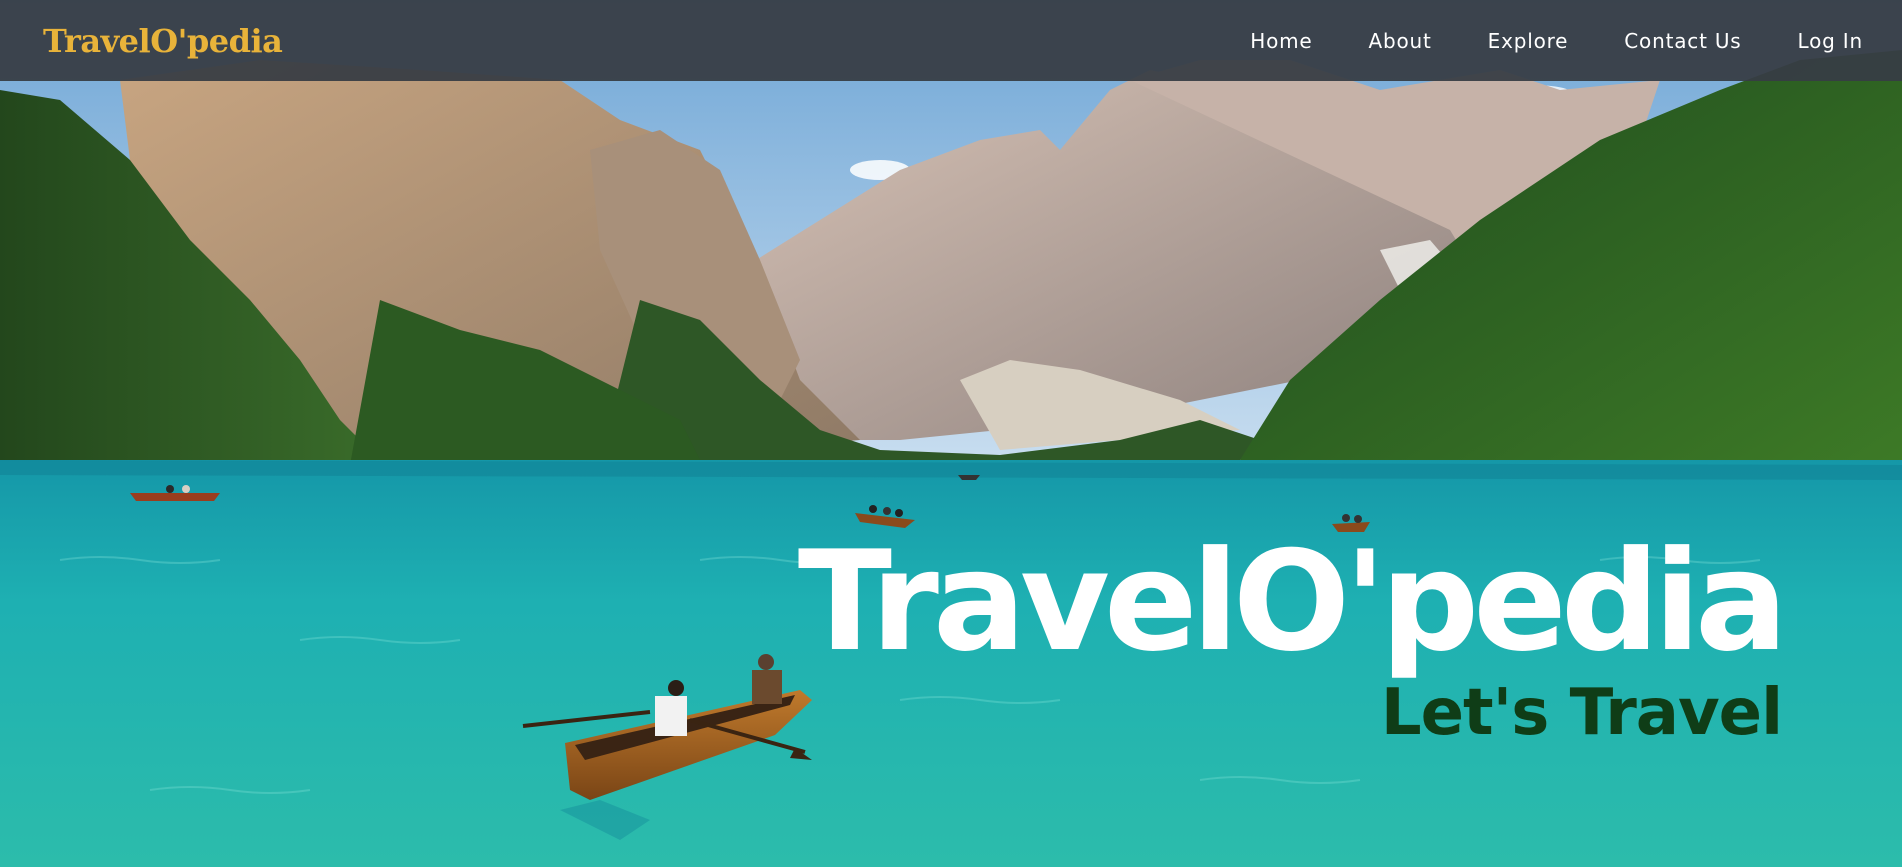 The width and height of the screenshot is (1902, 867). What do you see at coordinates (1292, 601) in the screenshot?
I see `hero-title: TravelO'pedia` at bounding box center [1292, 601].